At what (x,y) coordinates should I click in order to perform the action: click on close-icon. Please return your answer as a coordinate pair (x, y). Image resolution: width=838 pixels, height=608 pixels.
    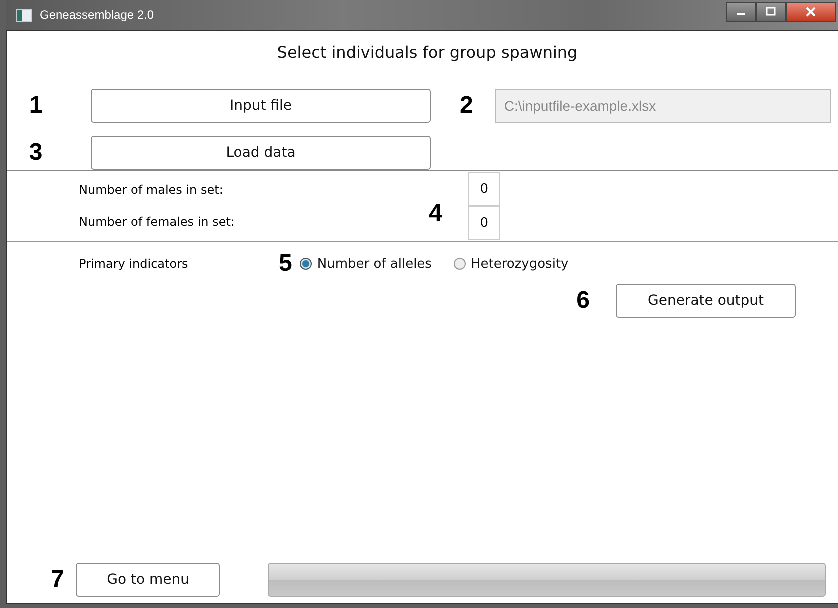
    Looking at the image, I should click on (811, 12).